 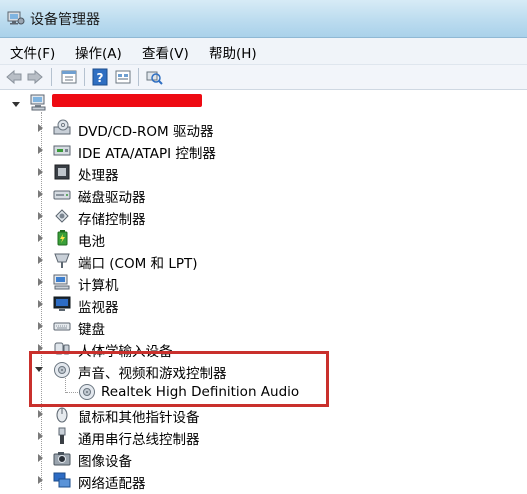 What do you see at coordinates (62, 326) in the screenshot?
I see `keyboard-icon` at bounding box center [62, 326].